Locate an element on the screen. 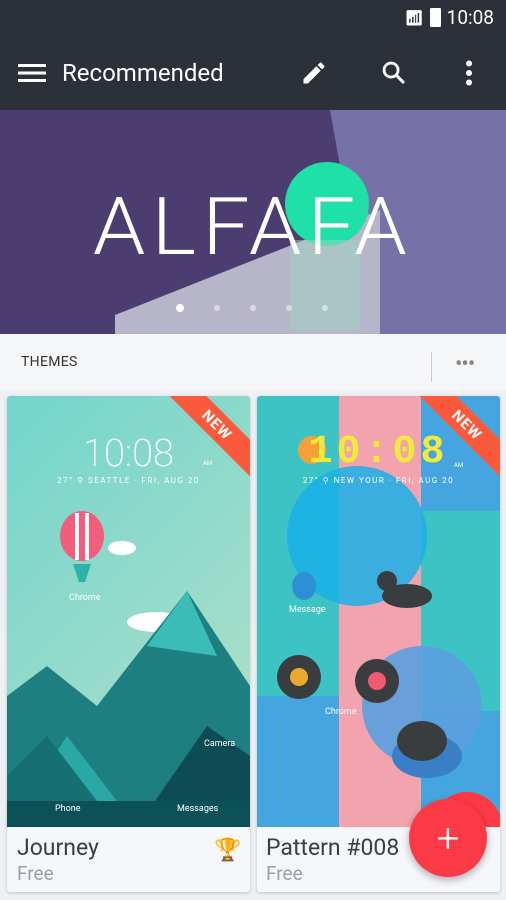  search-button is located at coordinates (394, 73).